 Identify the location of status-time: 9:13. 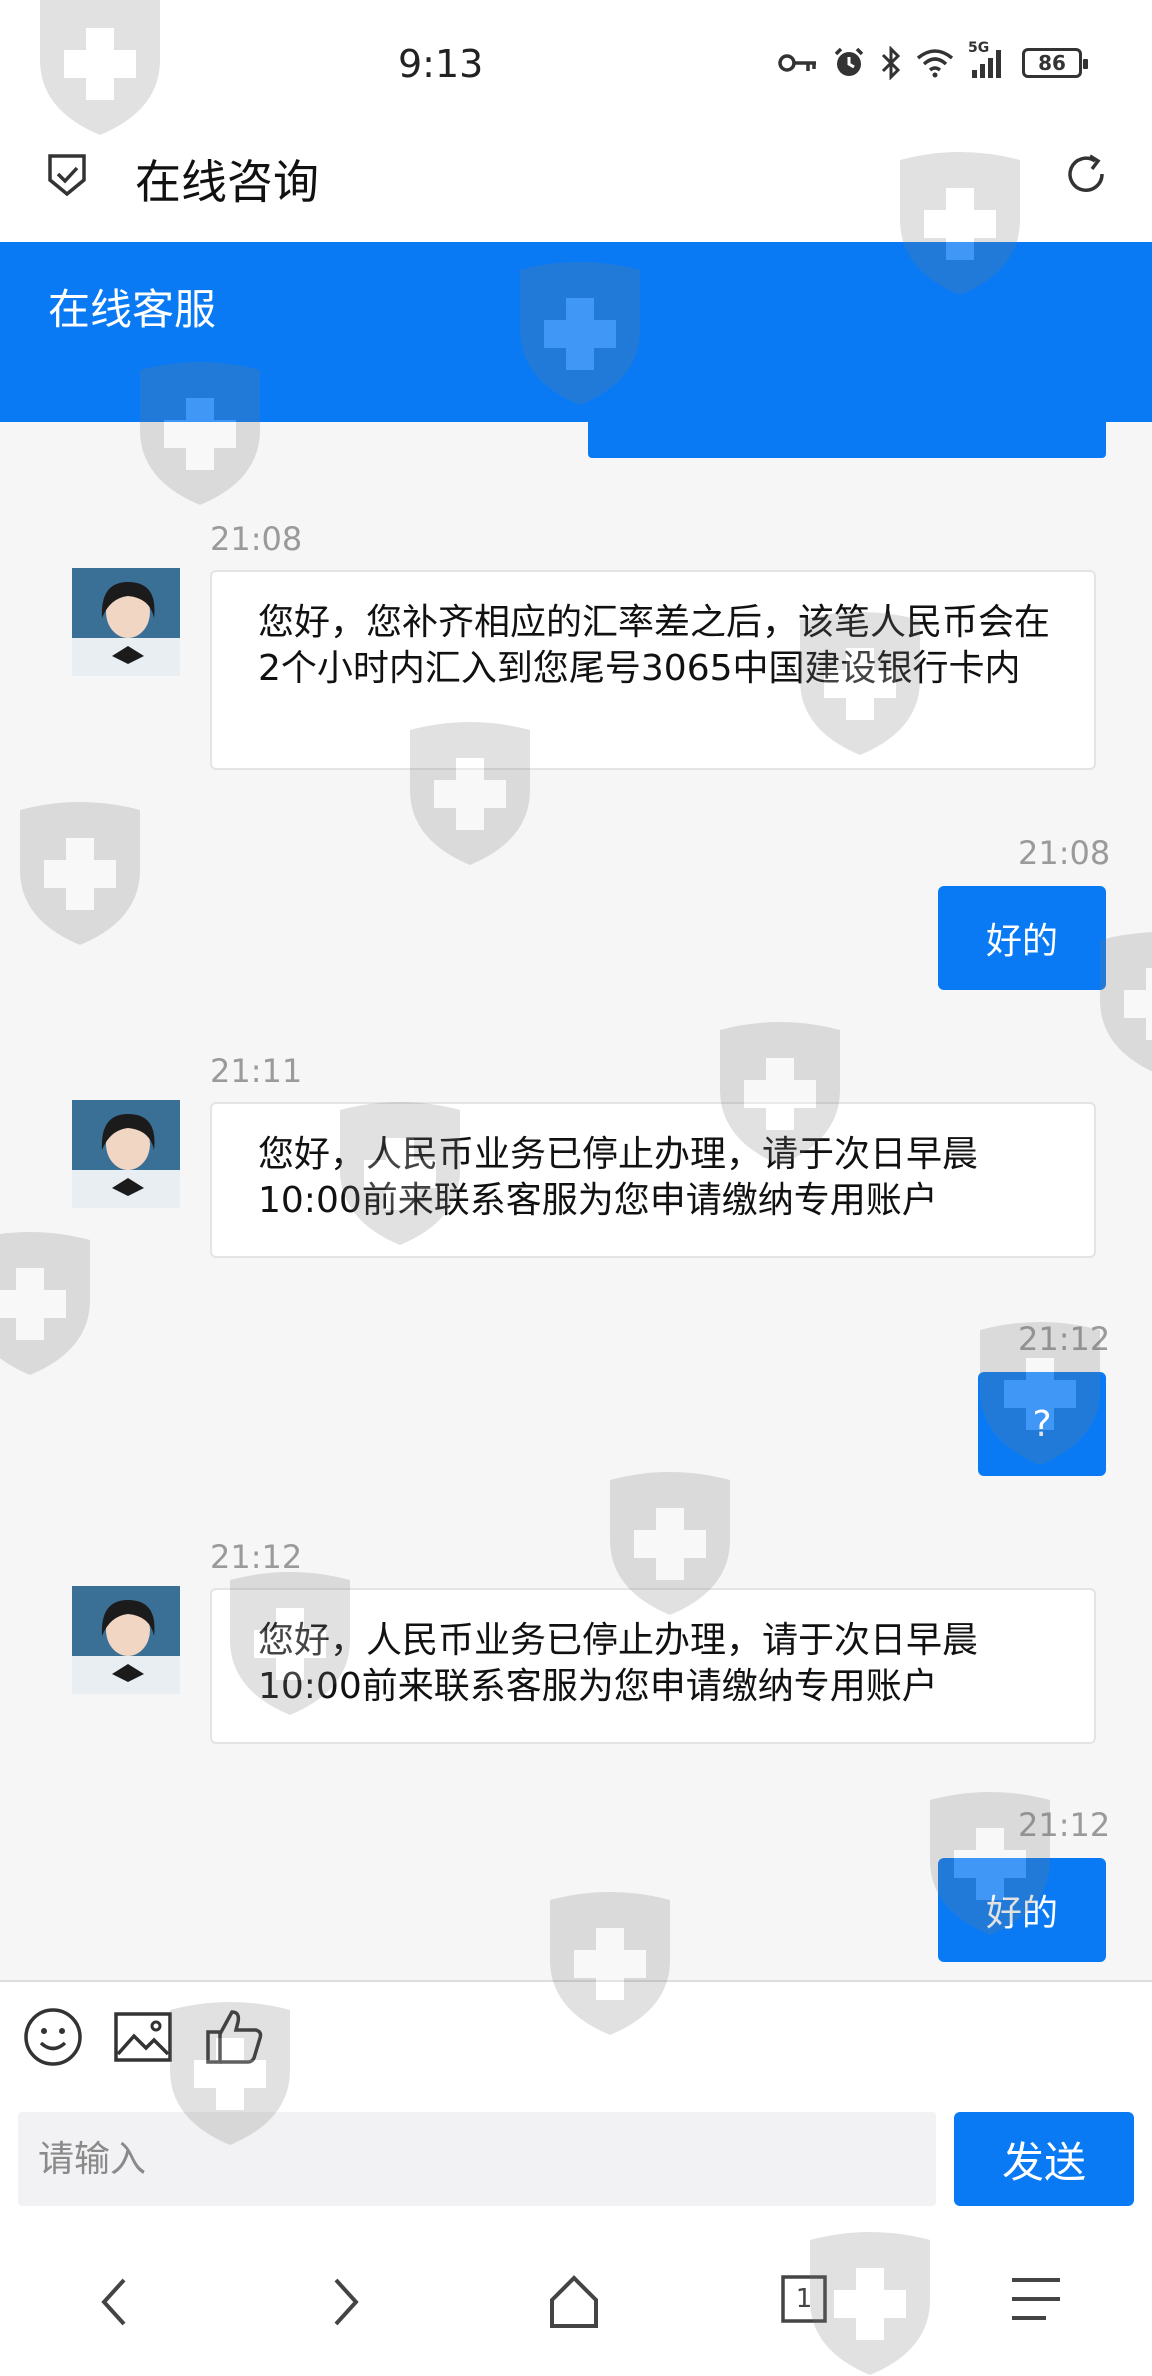
(441, 64).